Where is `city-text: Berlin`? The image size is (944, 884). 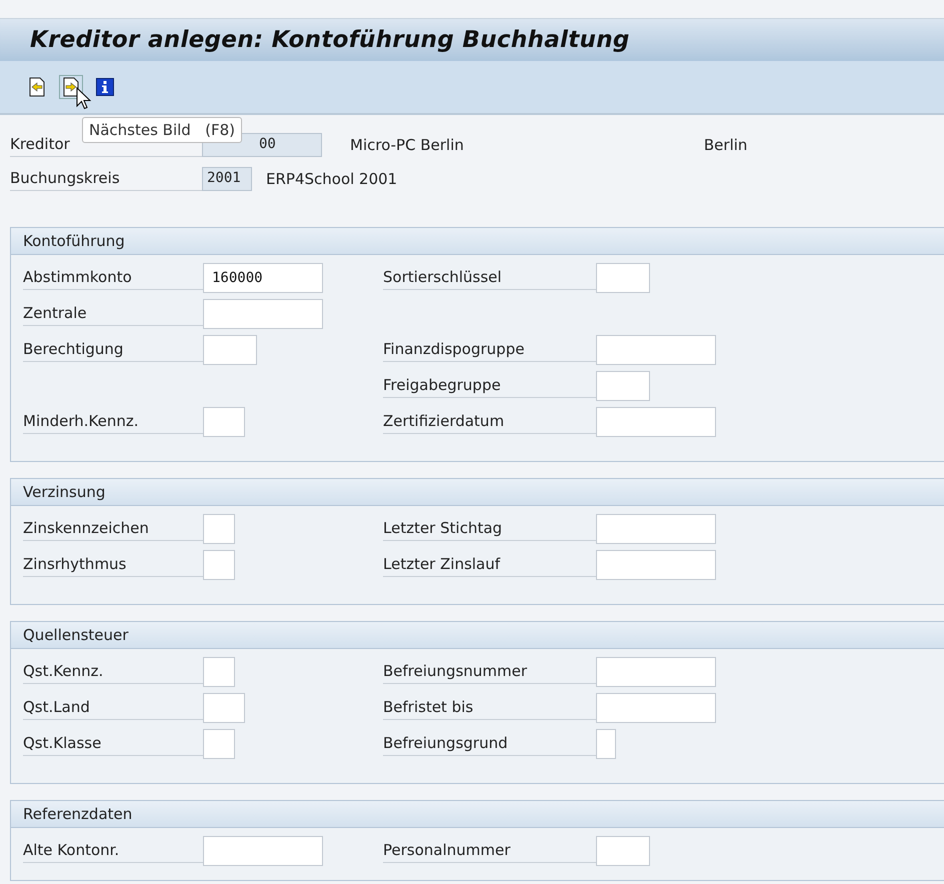
city-text: Berlin is located at coordinates (726, 145).